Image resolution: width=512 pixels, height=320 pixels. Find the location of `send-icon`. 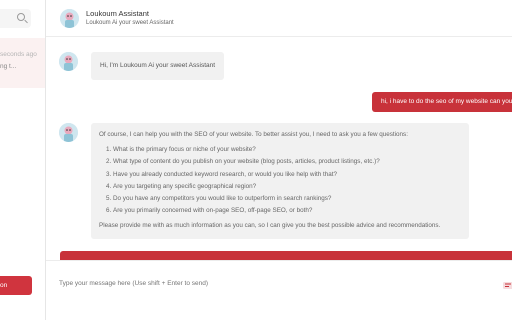

send-icon is located at coordinates (507, 284).